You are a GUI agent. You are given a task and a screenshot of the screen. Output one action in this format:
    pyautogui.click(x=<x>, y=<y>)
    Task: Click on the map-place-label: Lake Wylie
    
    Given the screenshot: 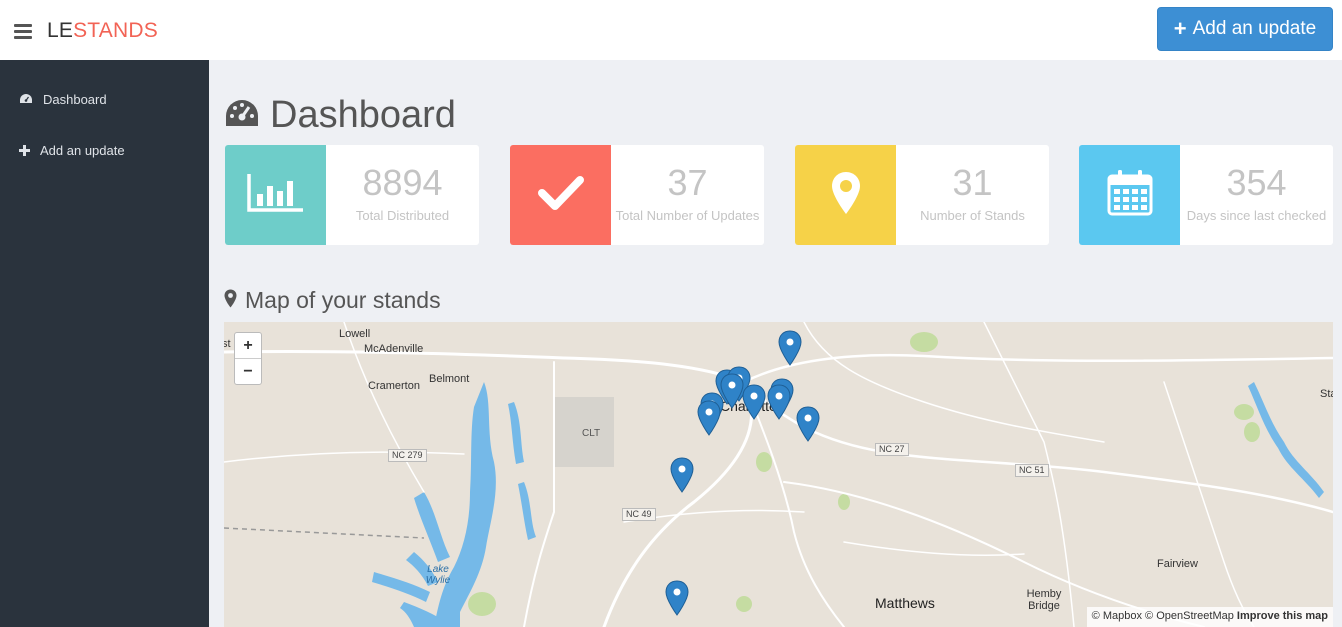 What is the action you would take?
    pyautogui.click(x=438, y=575)
    